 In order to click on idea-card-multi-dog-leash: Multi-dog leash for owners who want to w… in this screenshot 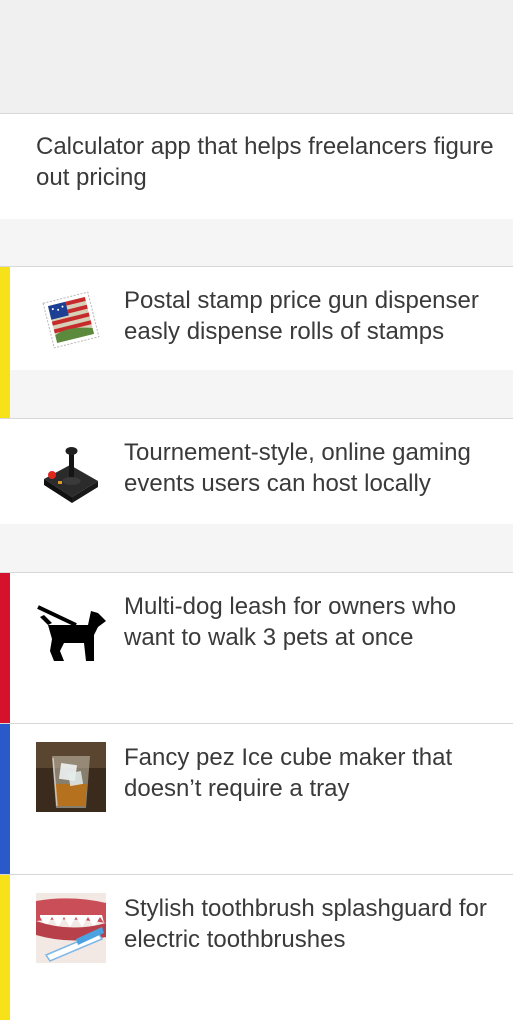, I will do `click(256, 647)`.